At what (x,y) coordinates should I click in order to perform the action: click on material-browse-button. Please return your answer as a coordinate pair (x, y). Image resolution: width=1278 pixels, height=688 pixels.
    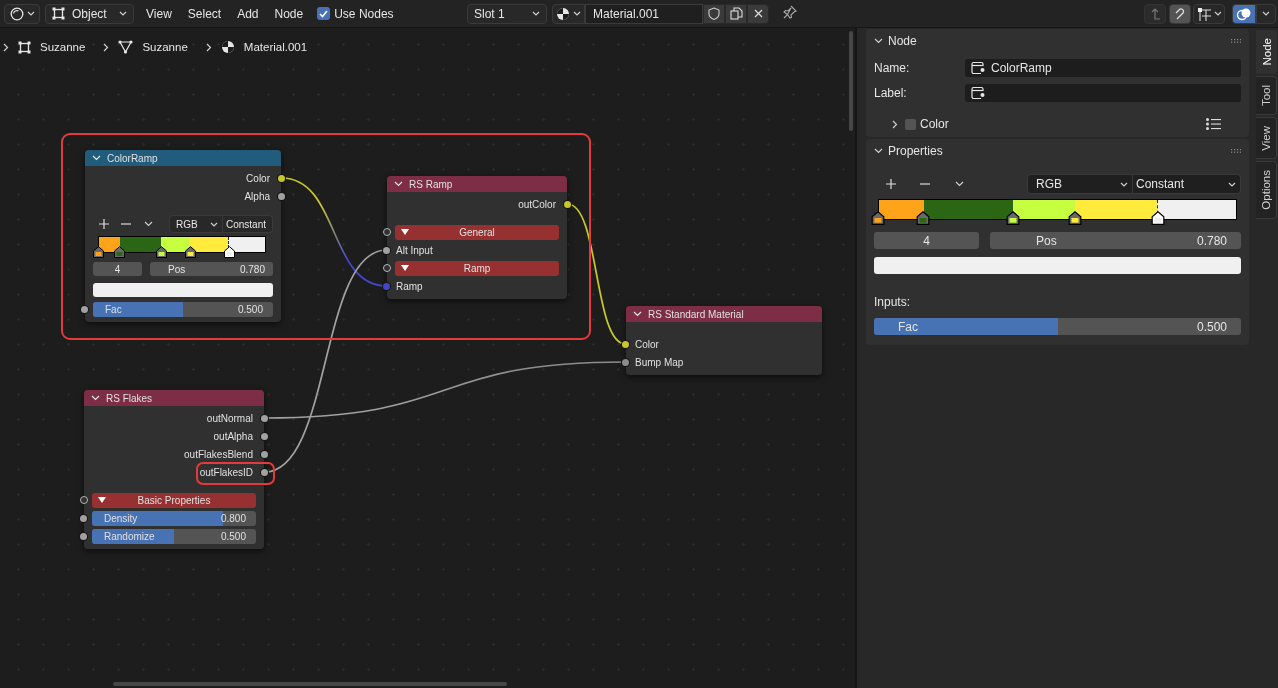
    Looking at the image, I should click on (568, 13).